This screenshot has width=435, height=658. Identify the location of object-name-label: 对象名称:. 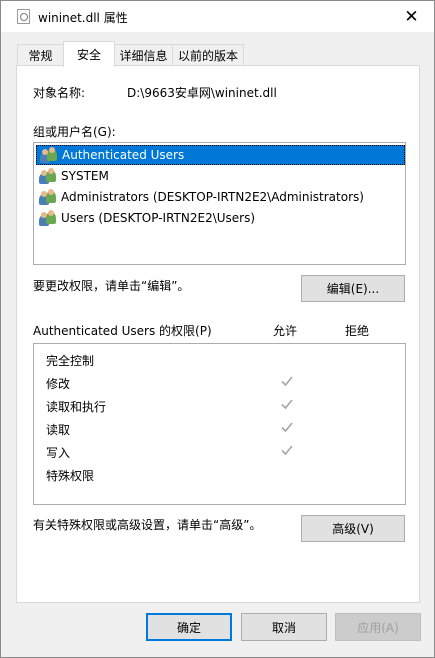
(59, 93).